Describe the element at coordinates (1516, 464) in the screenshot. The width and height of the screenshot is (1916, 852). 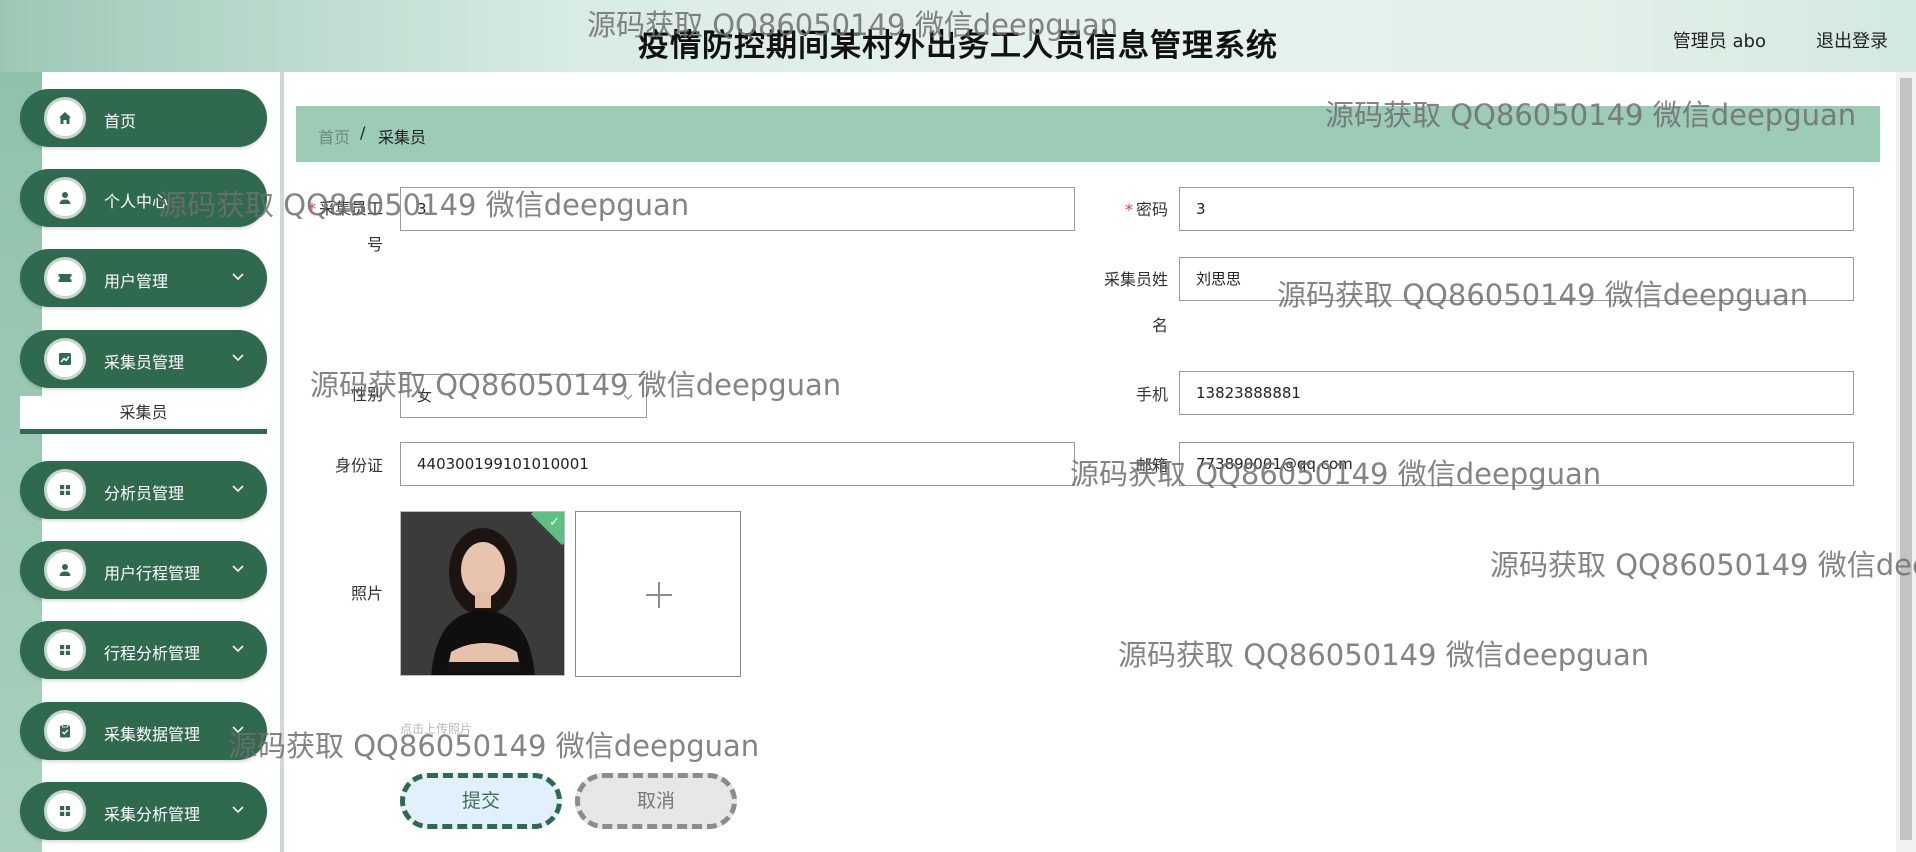
I see `email-field: 773890001@qq.com` at that location.